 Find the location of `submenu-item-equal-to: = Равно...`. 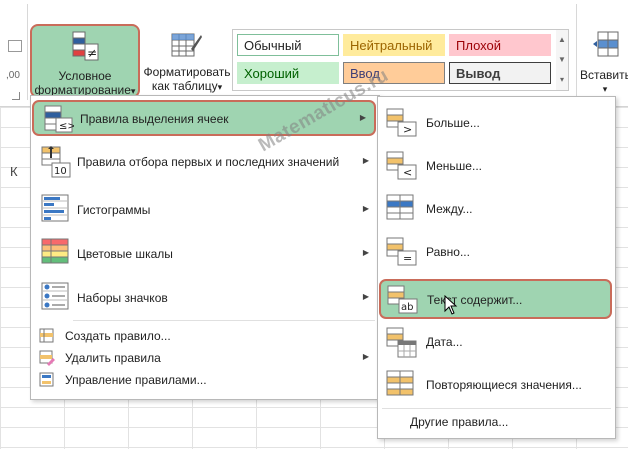

submenu-item-equal-to: = Равно... is located at coordinates (495, 252).